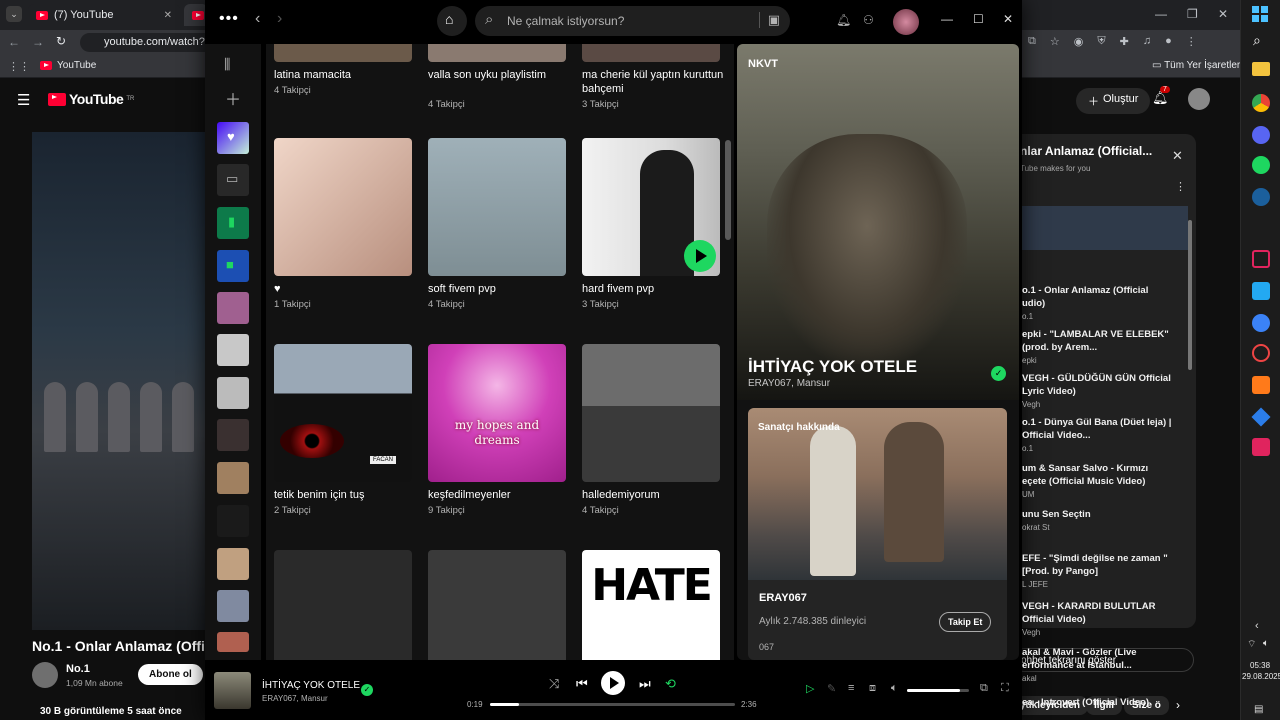 Image resolution: width=1280 pixels, height=720 pixels. What do you see at coordinates (78, 669) in the screenshot?
I see `channel-name: No.1` at bounding box center [78, 669].